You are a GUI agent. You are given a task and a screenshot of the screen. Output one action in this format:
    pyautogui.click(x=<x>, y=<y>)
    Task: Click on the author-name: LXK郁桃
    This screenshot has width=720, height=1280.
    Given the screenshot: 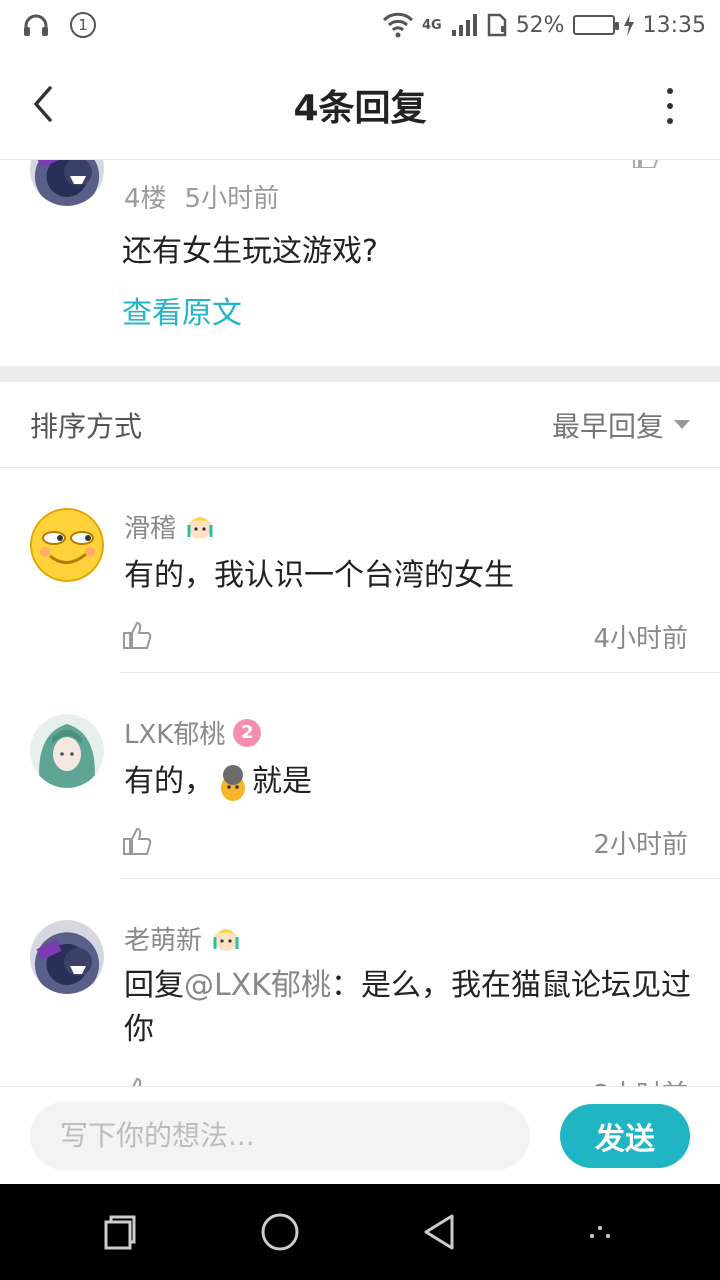 What is the action you would take?
    pyautogui.click(x=175, y=735)
    